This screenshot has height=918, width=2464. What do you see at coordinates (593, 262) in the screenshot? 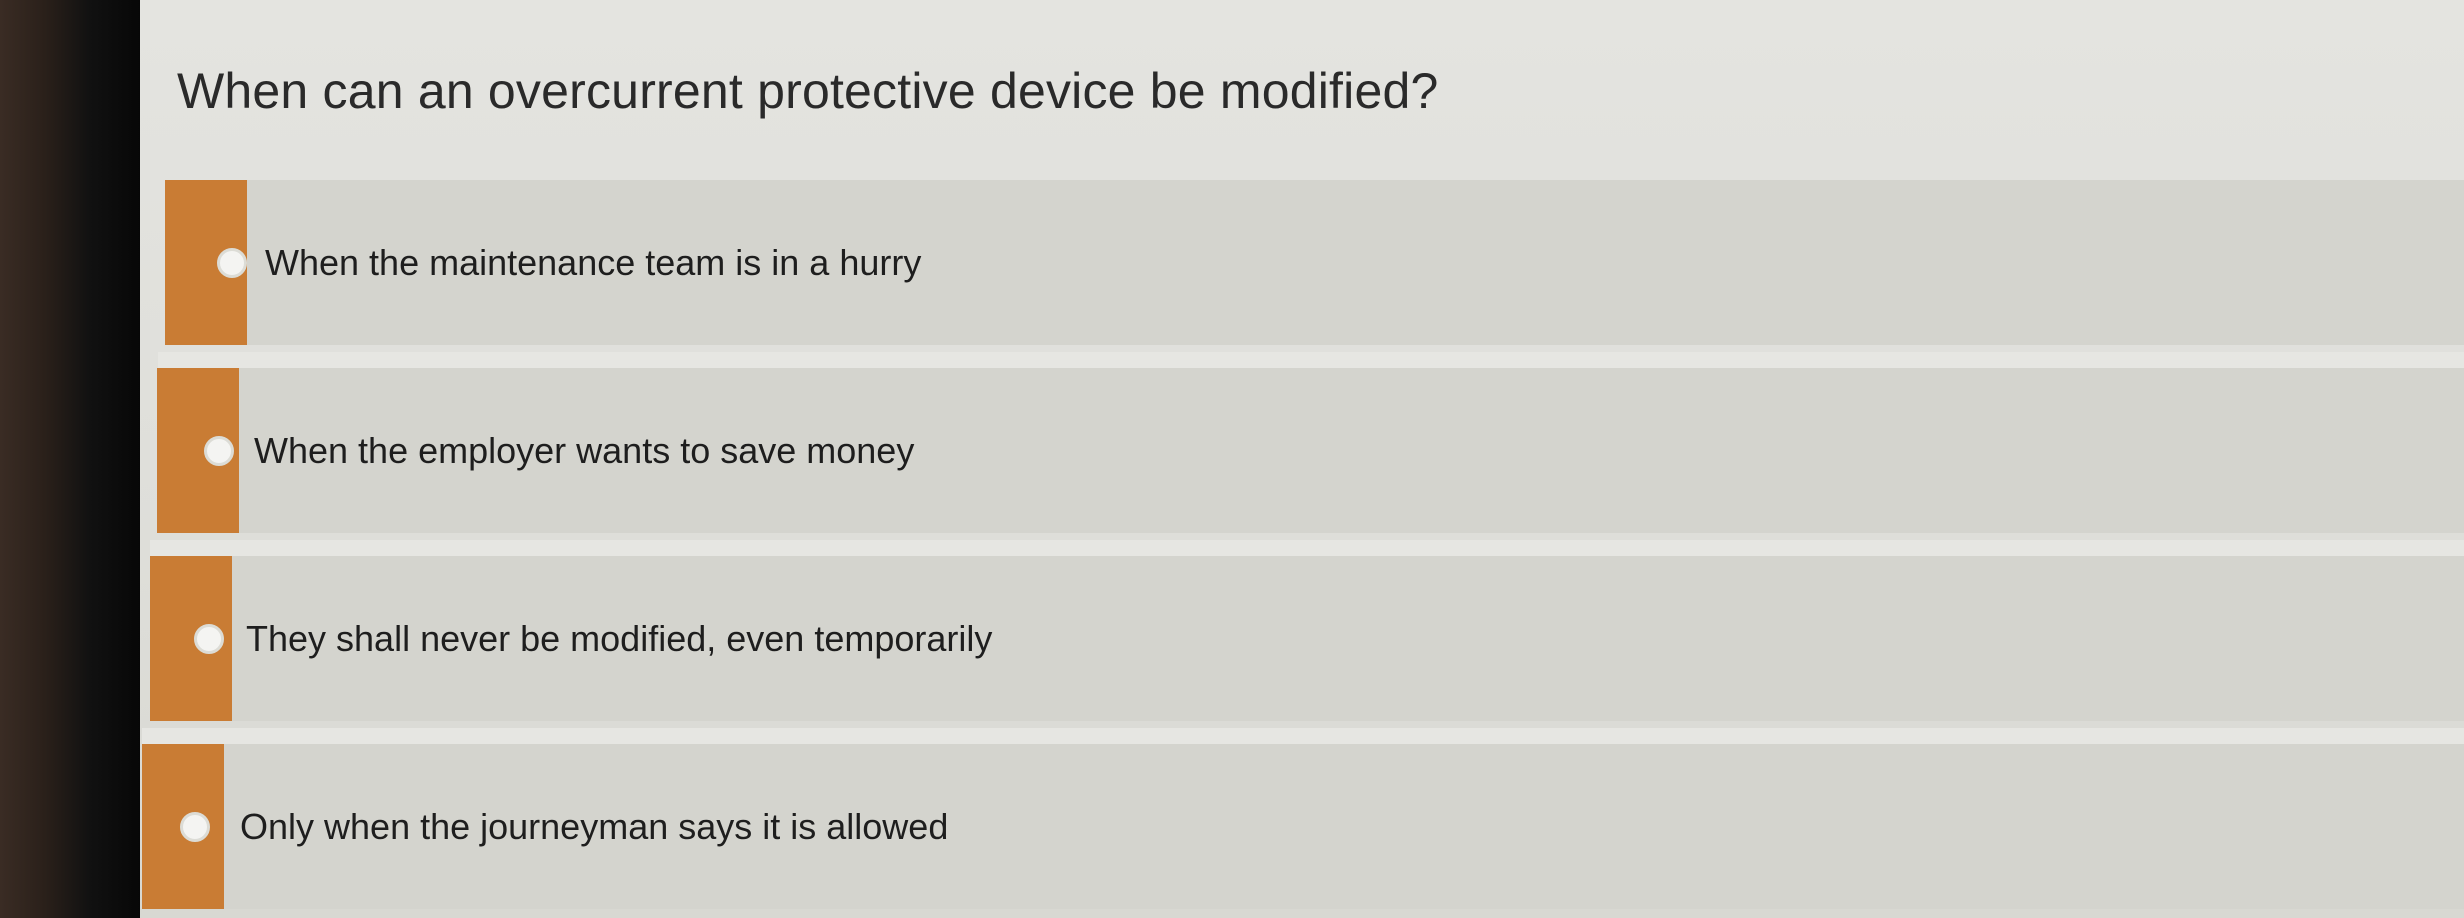
I see `option-label: When the maintenance team is in a hurry` at bounding box center [593, 262].